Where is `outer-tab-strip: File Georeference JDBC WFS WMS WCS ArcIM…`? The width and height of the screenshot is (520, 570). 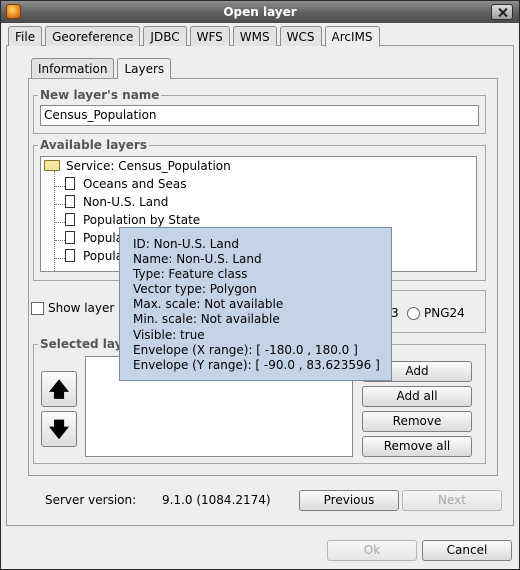
outer-tab-strip: File Georeference JDBC WFS WMS WCS ArcIM… is located at coordinates (195, 36).